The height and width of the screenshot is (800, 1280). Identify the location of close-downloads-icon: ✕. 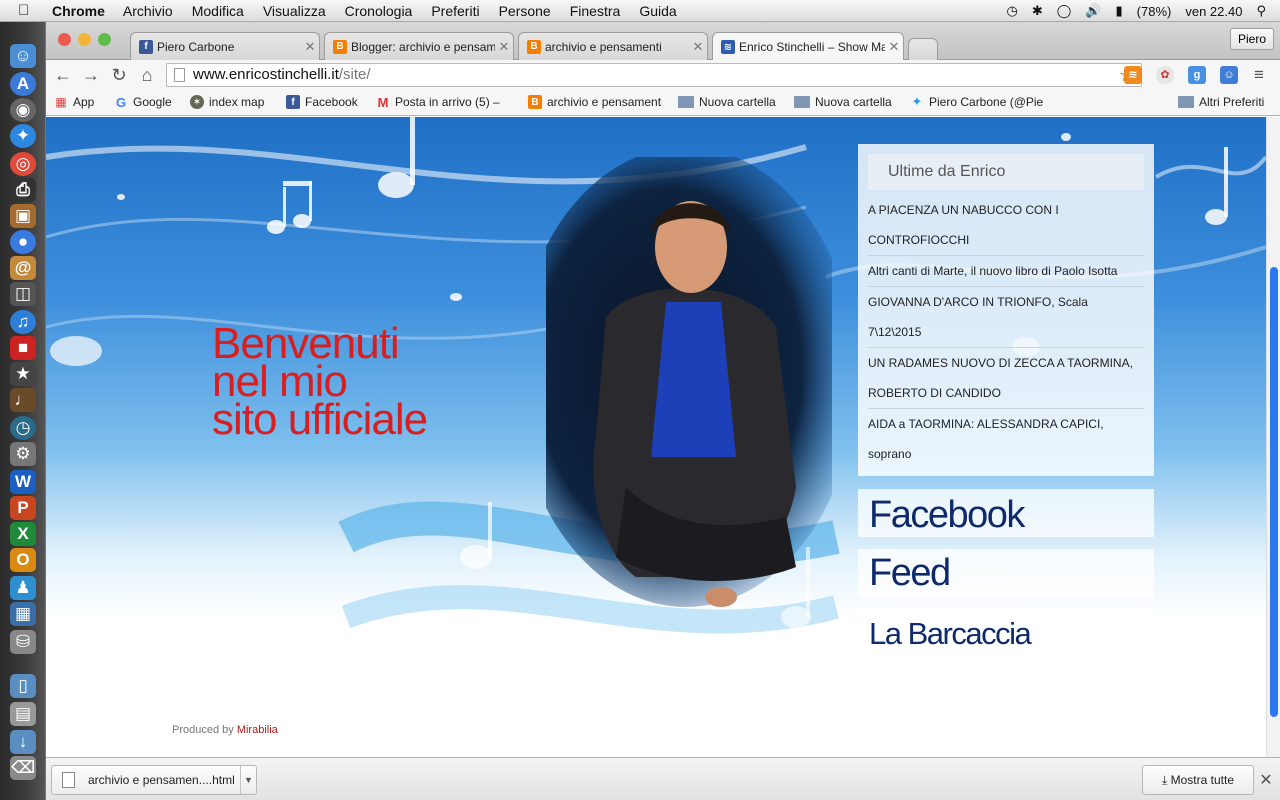
(1266, 780).